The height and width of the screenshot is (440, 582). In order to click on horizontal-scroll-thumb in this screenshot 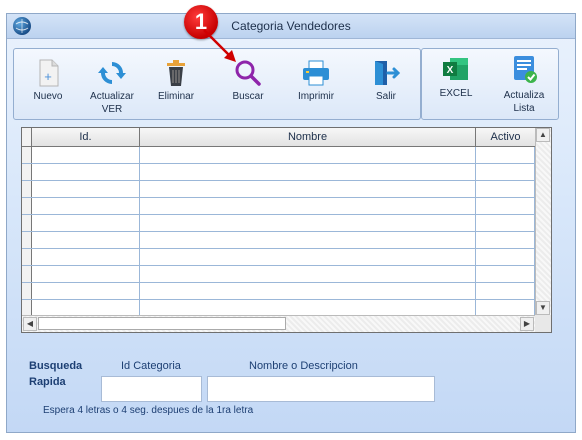, I will do `click(162, 323)`.